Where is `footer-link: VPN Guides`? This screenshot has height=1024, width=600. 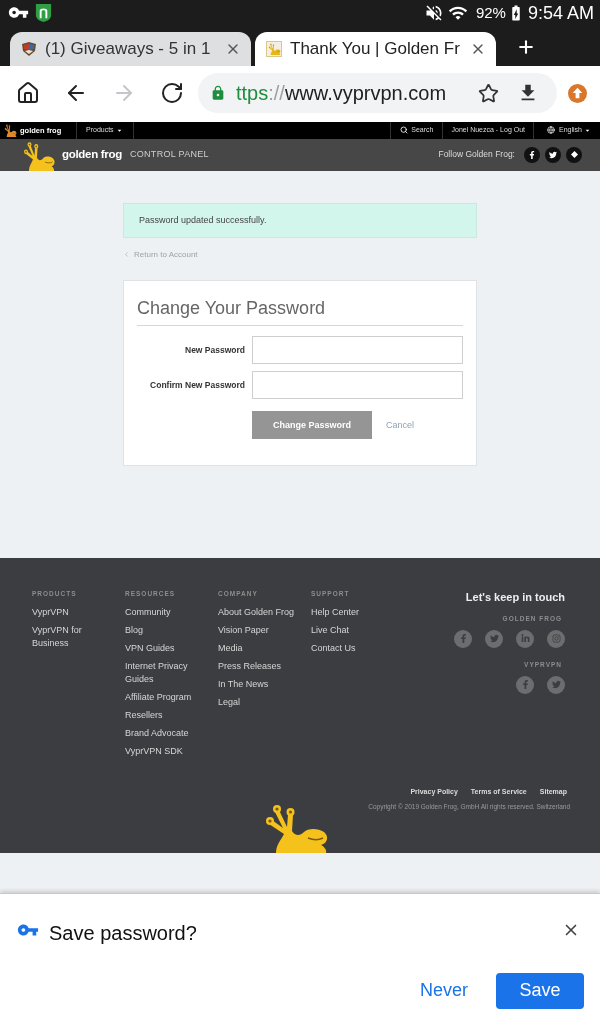 footer-link: VPN Guides is located at coordinates (150, 649).